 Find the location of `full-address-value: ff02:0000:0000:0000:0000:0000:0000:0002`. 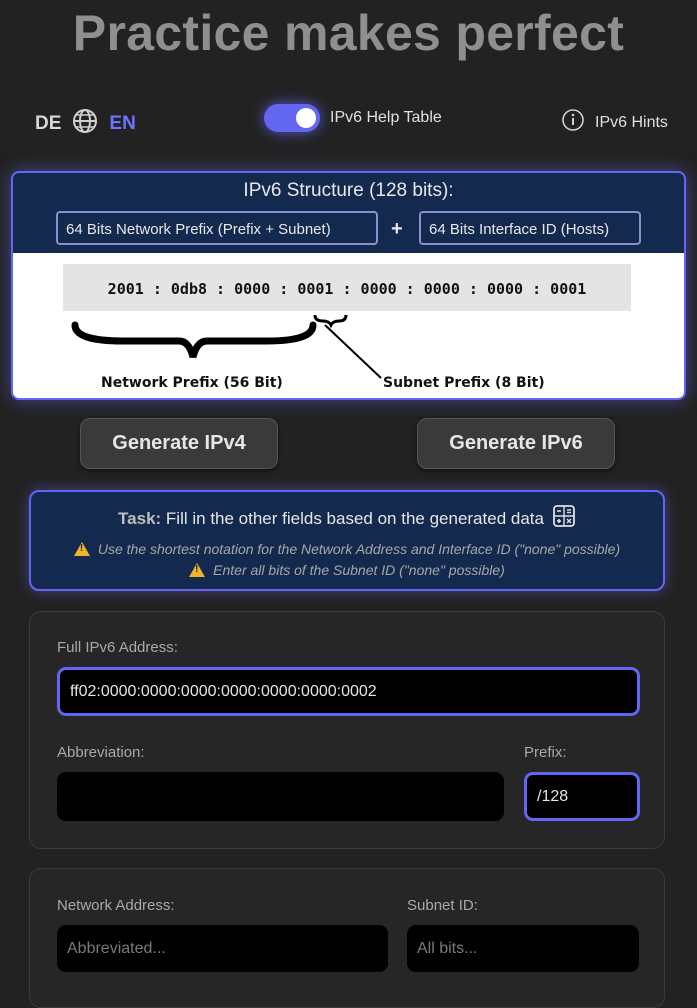

full-address-value: ff02:0000:0000:0000:0000:0000:0000:0002 is located at coordinates (223, 691).